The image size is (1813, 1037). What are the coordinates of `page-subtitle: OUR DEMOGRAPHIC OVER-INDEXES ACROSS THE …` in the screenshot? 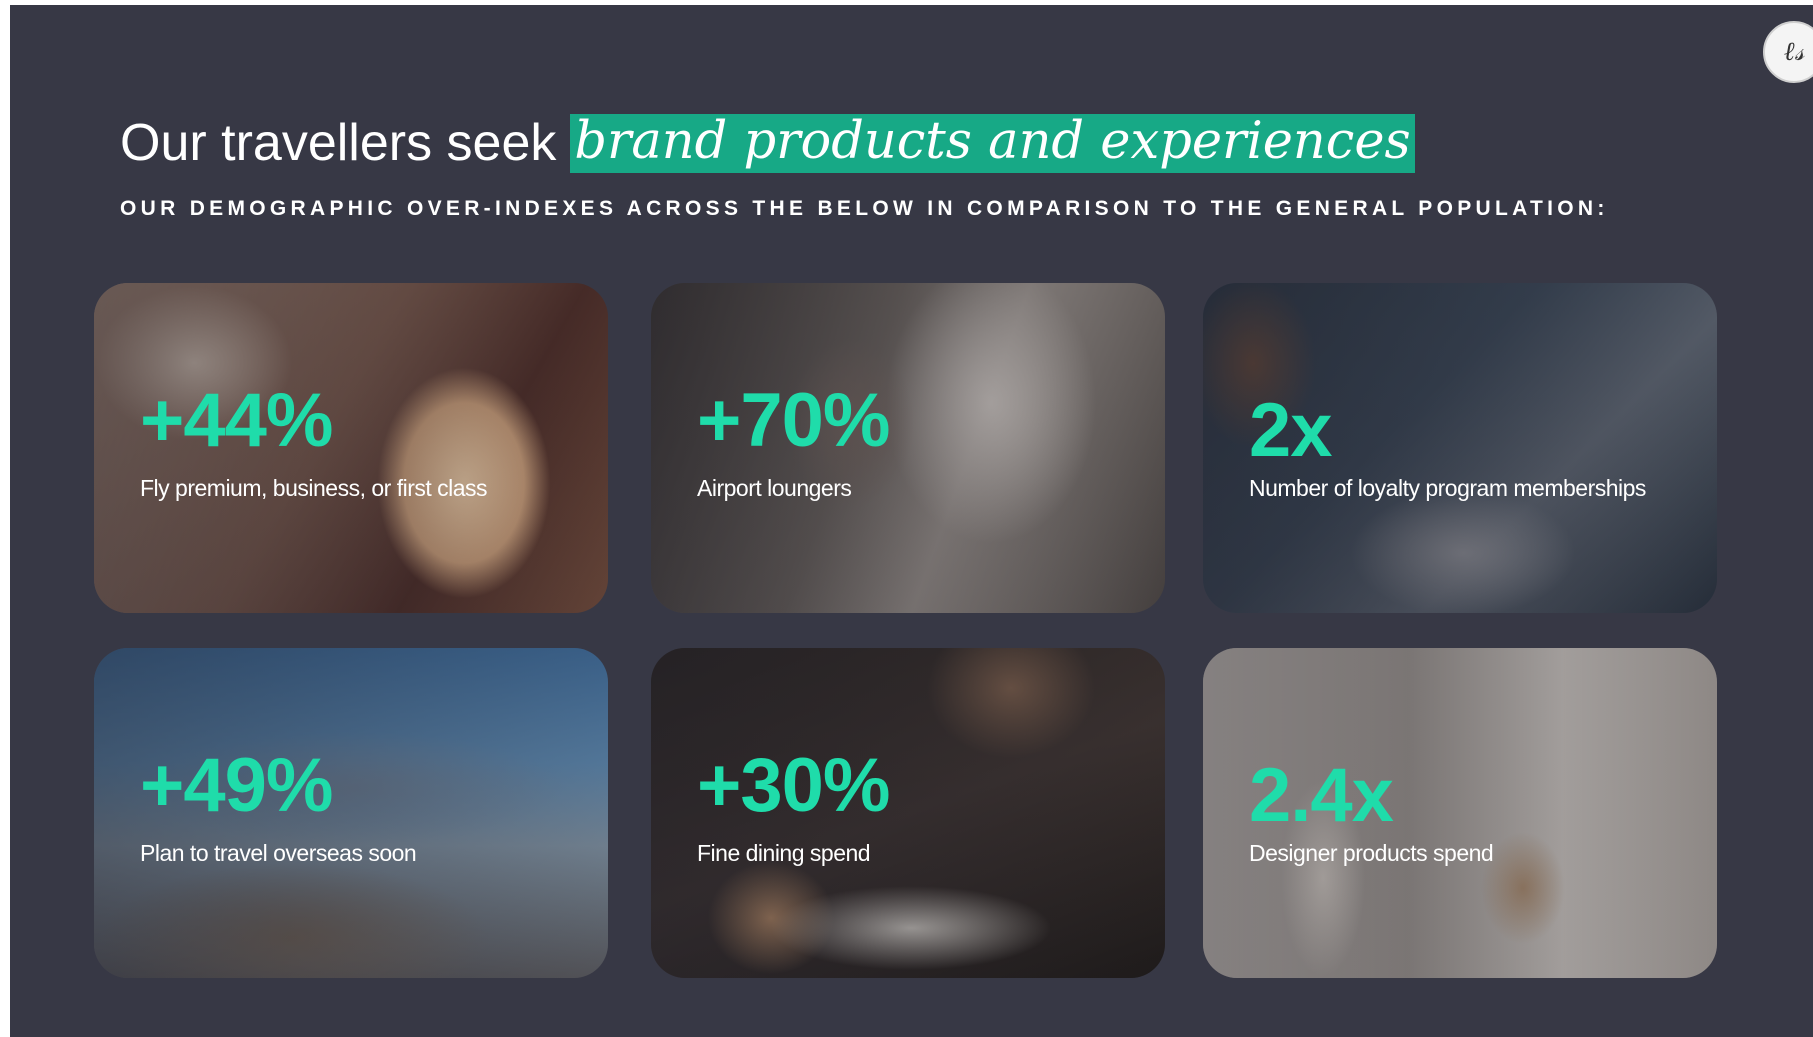 It's located at (864, 208).